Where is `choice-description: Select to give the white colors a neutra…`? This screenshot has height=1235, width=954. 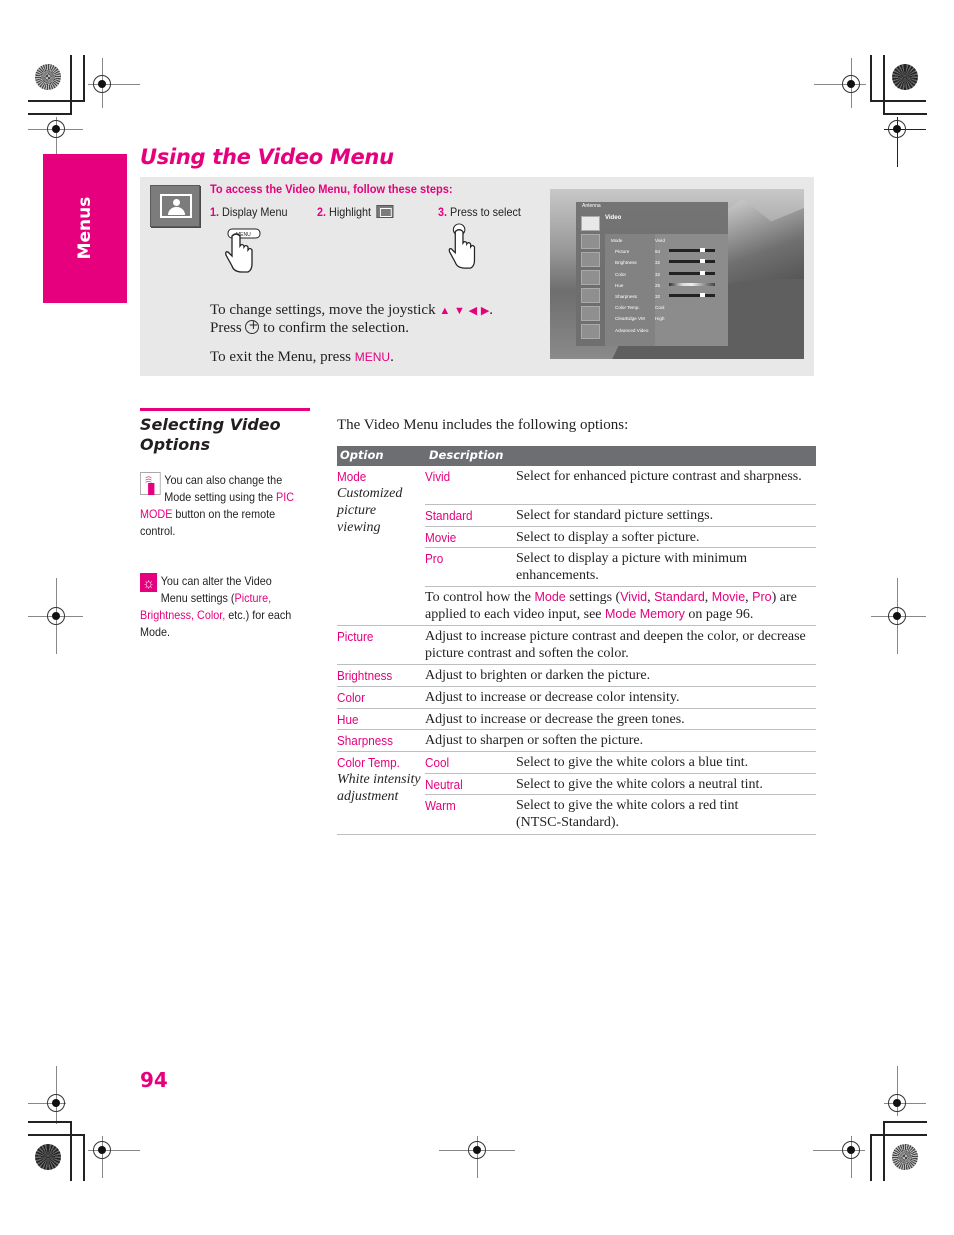 choice-description: Select to give the white colors a neutra… is located at coordinates (639, 784).